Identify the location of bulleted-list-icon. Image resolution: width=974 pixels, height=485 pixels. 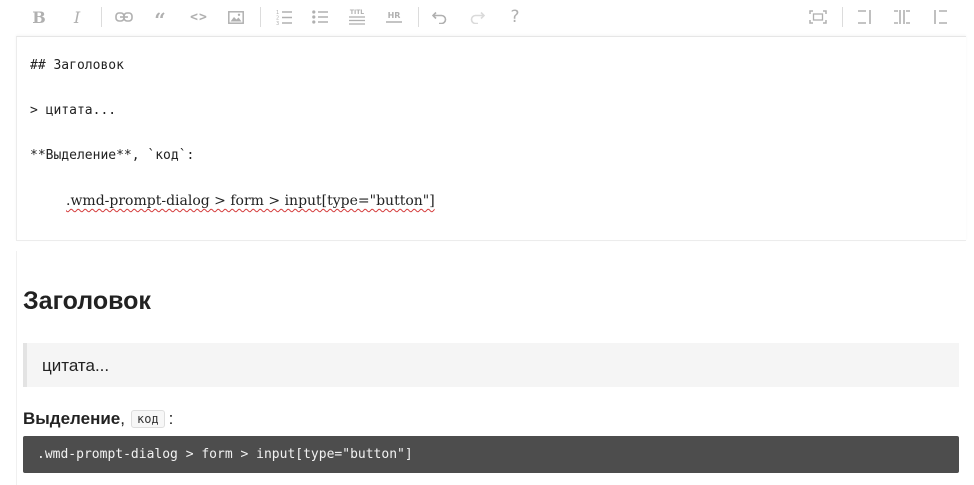
(320, 17).